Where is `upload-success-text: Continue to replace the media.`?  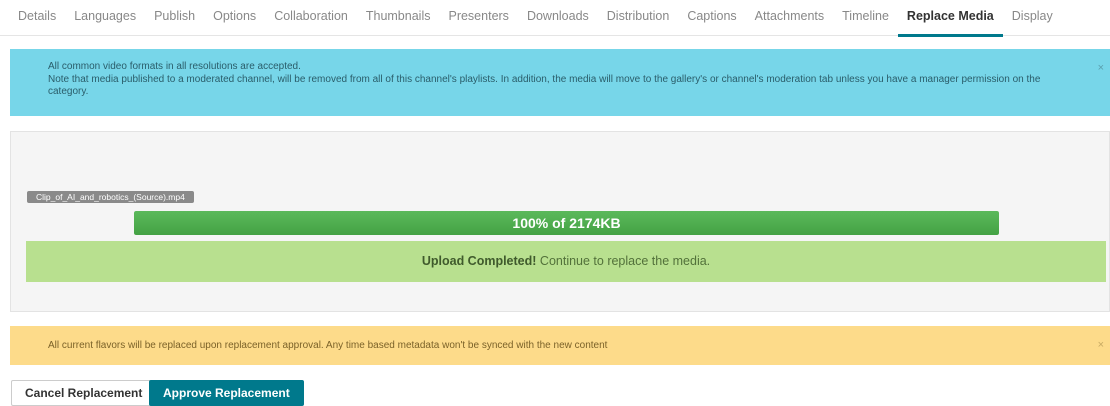 upload-success-text: Continue to replace the media. is located at coordinates (623, 261).